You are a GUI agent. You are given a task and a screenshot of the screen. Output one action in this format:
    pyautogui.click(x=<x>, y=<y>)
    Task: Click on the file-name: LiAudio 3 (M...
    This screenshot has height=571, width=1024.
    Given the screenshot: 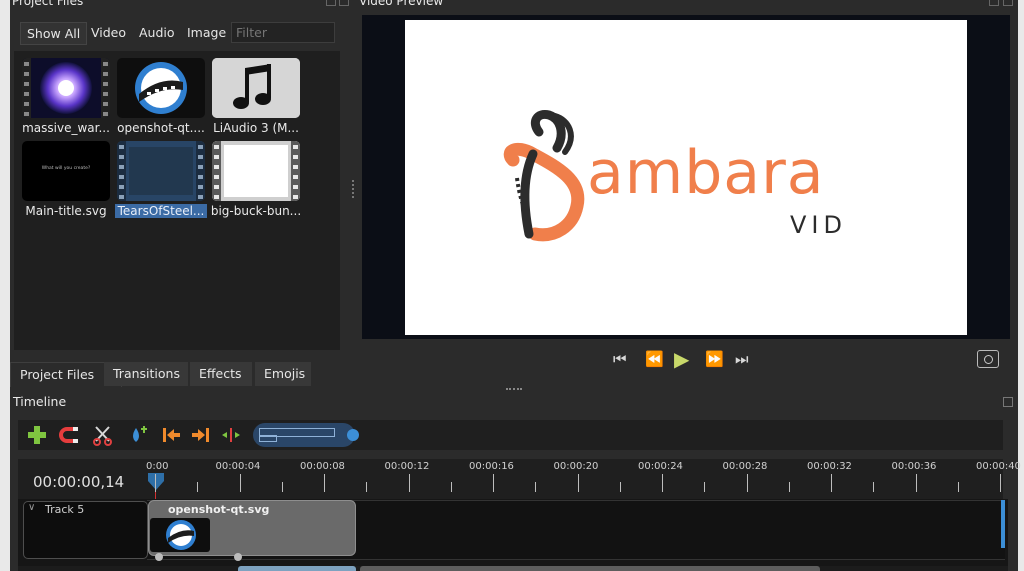 What is the action you would take?
    pyautogui.click(x=256, y=128)
    